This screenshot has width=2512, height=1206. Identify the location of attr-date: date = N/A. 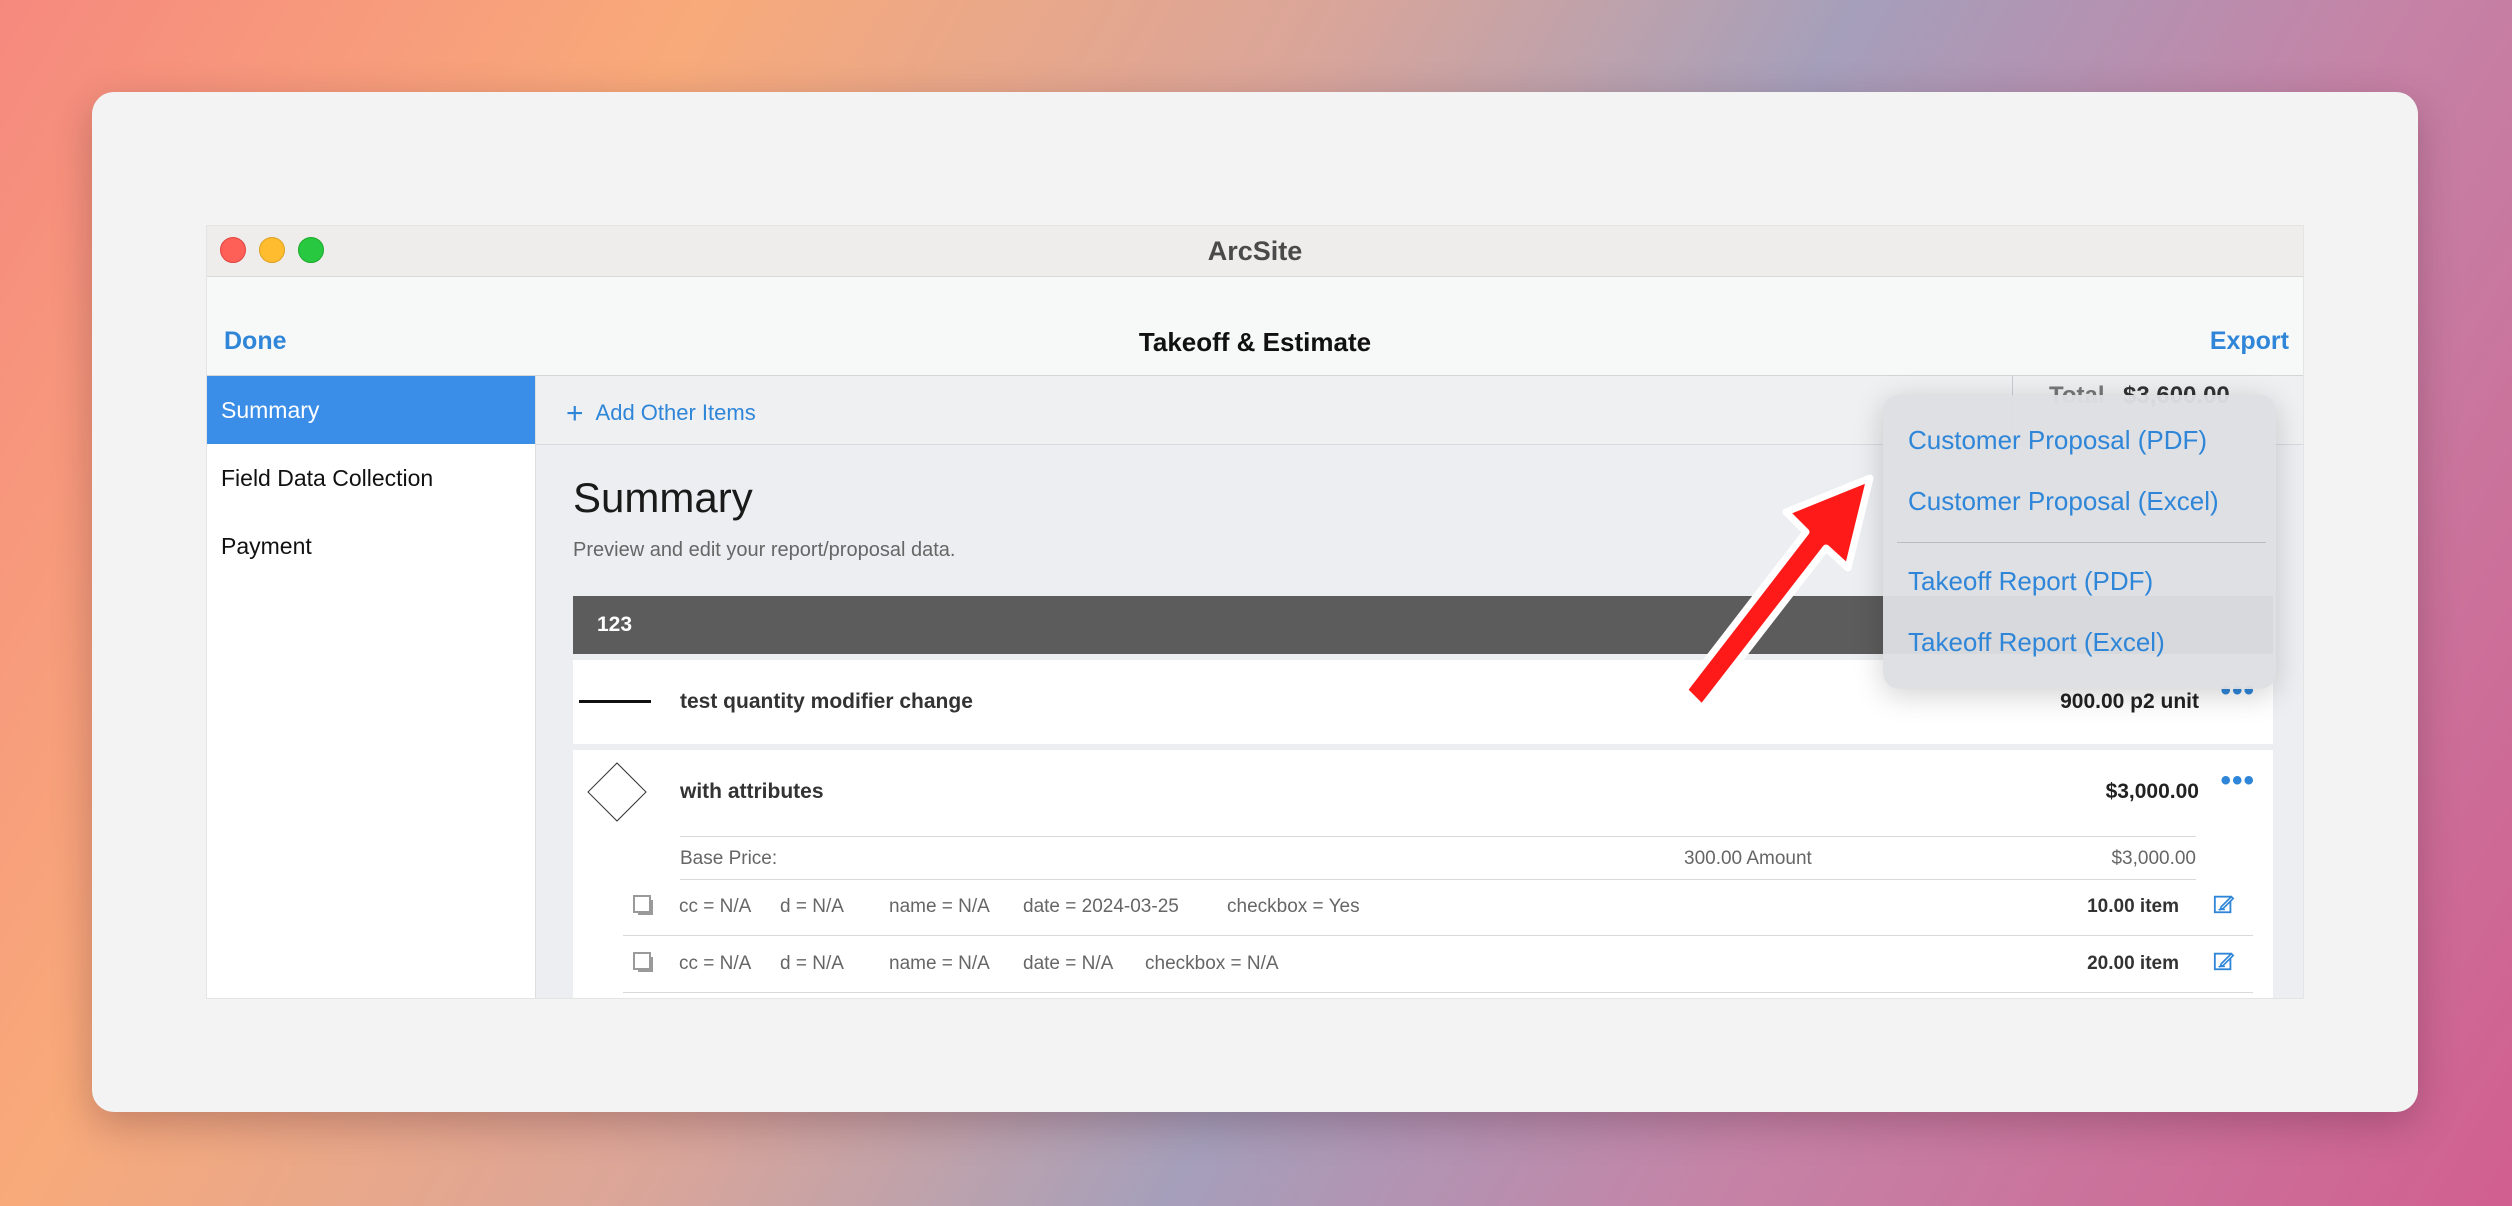
(1068, 963).